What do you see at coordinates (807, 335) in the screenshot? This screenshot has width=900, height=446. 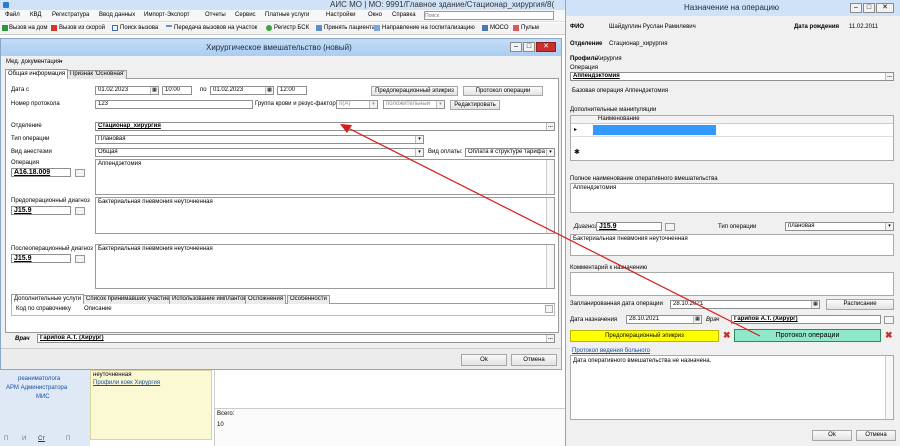 I see `assign-protocol-button: Протокол операции` at bounding box center [807, 335].